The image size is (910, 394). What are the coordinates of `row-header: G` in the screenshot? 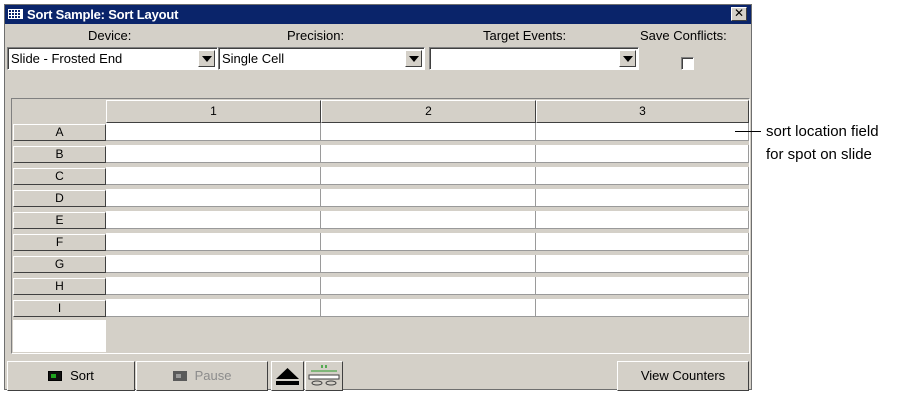 It's located at (59, 264).